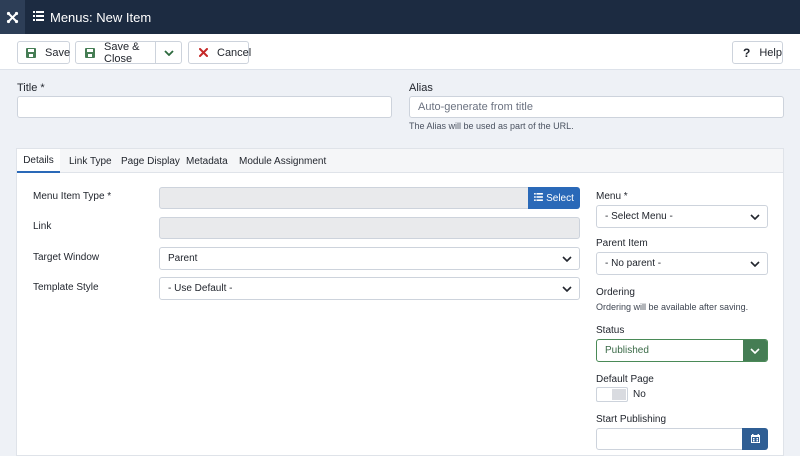 The image size is (800, 456). What do you see at coordinates (42, 226) in the screenshot?
I see `link-label: Link` at bounding box center [42, 226].